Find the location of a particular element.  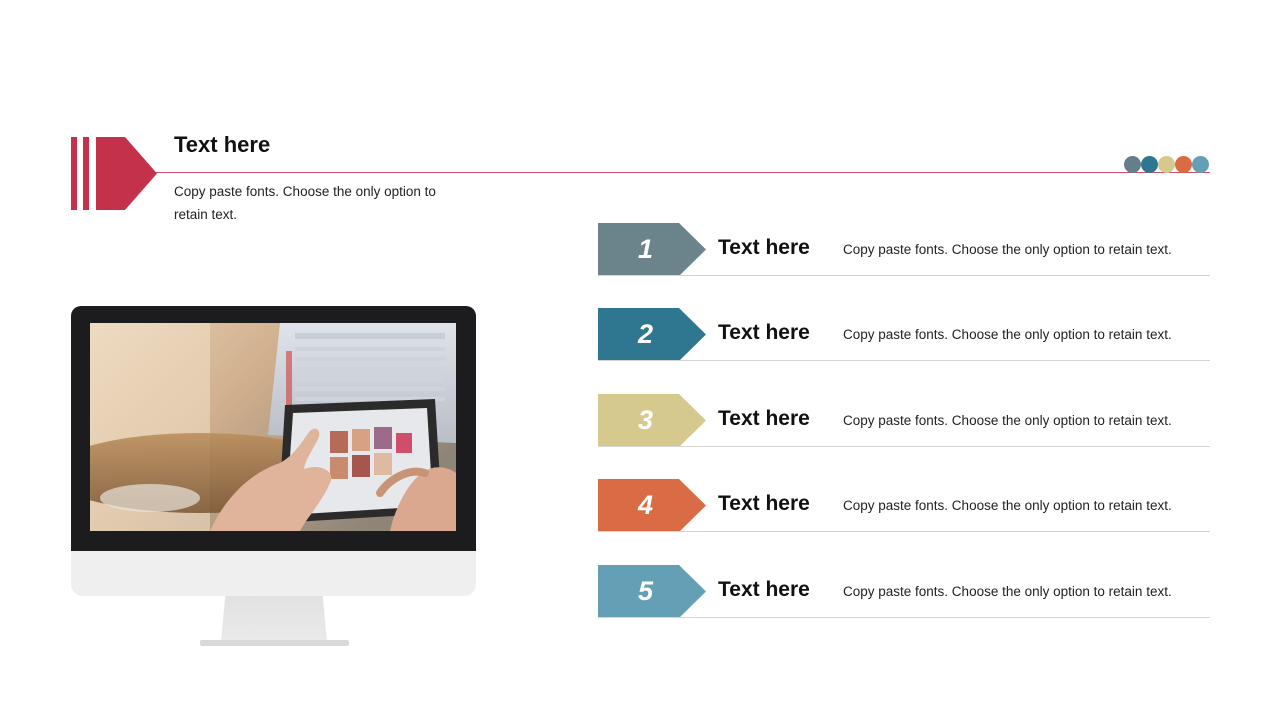

desktop-monitor is located at coordinates (273, 476).